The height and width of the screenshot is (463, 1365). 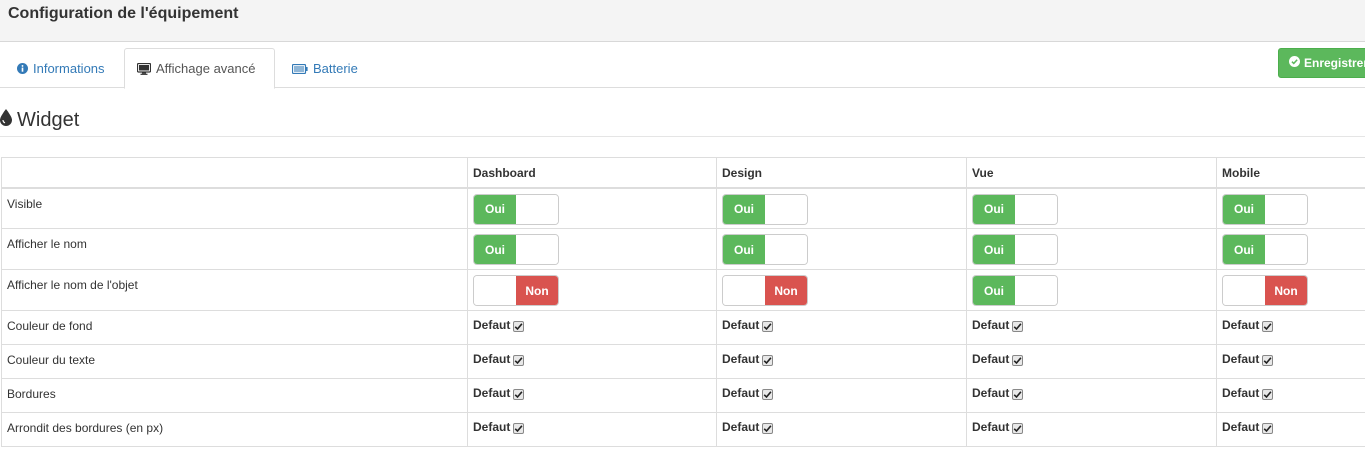 I want to click on table-row: Visible Oui Oui Oui Oui, so click(x=683, y=208).